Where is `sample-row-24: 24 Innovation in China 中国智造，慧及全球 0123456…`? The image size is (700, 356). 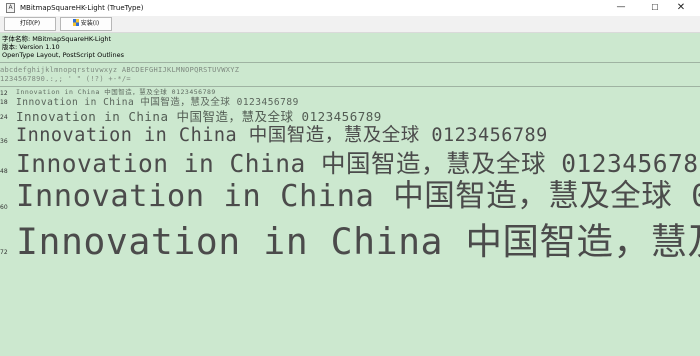
sample-row-24: 24 Innovation in China 中国智造，慧及全球 0123456… is located at coordinates (350, 116).